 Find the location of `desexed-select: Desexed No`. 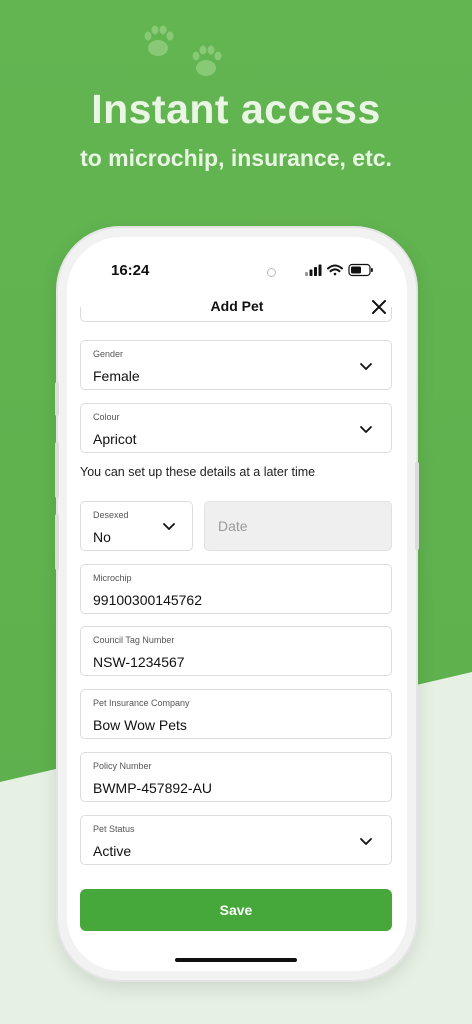

desexed-select: Desexed No is located at coordinates (136, 526).